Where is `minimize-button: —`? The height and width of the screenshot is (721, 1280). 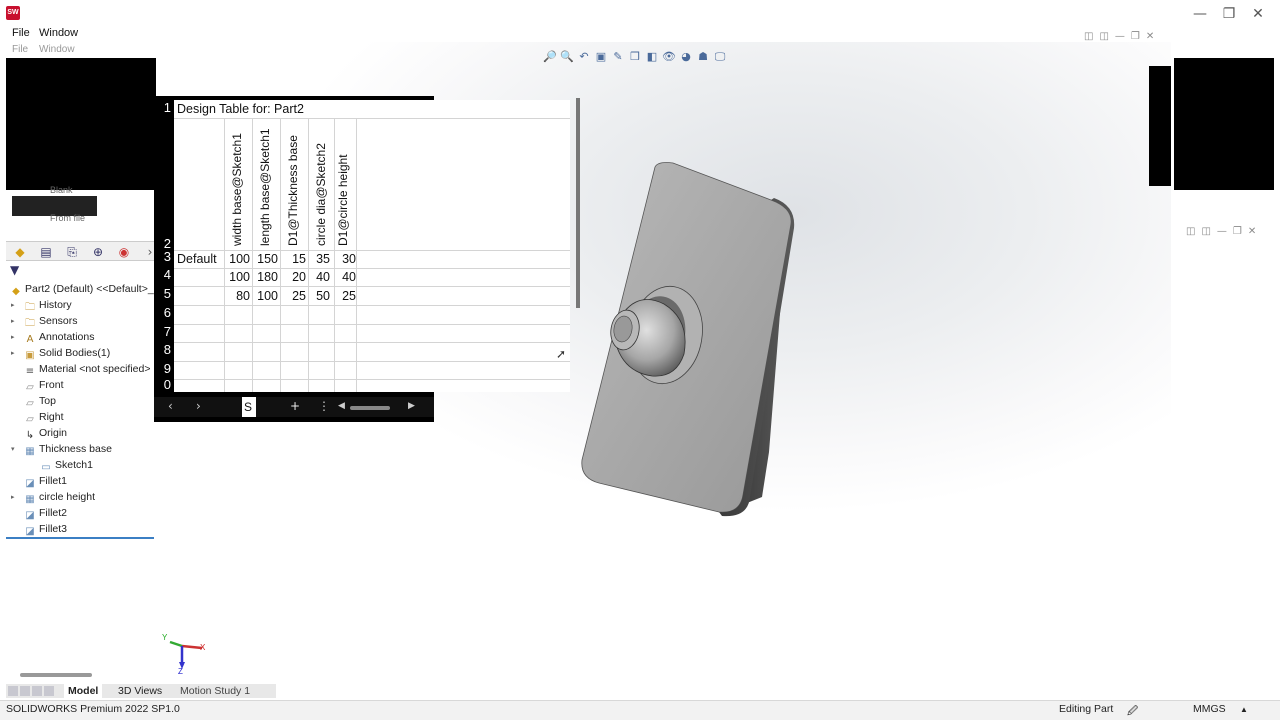 minimize-button: — is located at coordinates (1200, 14).